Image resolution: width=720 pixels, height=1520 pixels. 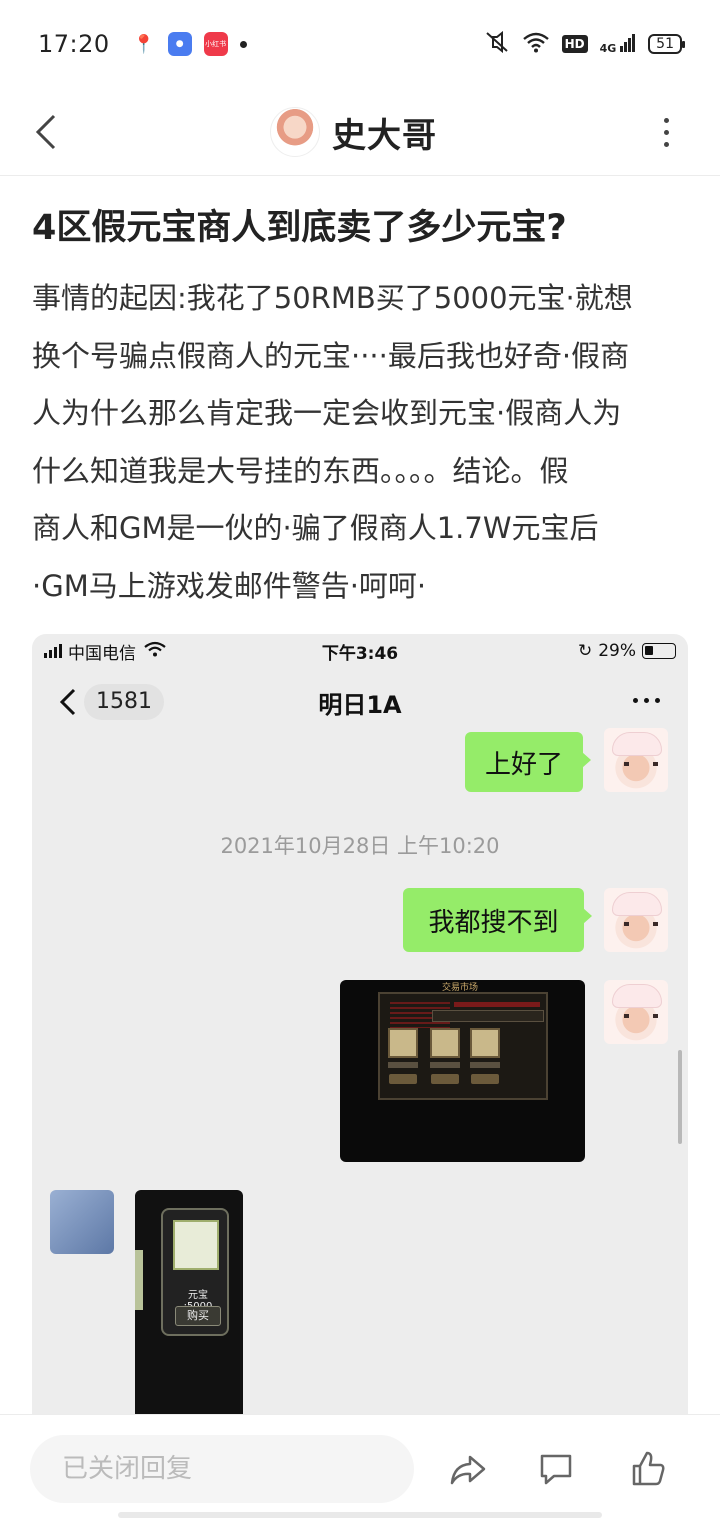 What do you see at coordinates (659, 651) in the screenshot?
I see `image-battery-icon` at bounding box center [659, 651].